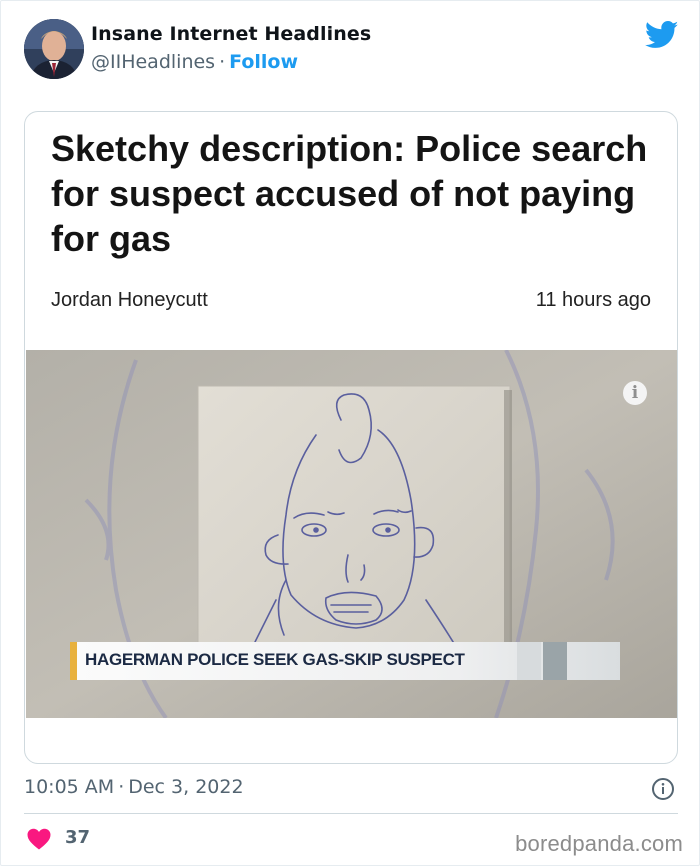  What do you see at coordinates (129, 300) in the screenshot?
I see `article-byline: Jordan Honeycutt` at bounding box center [129, 300].